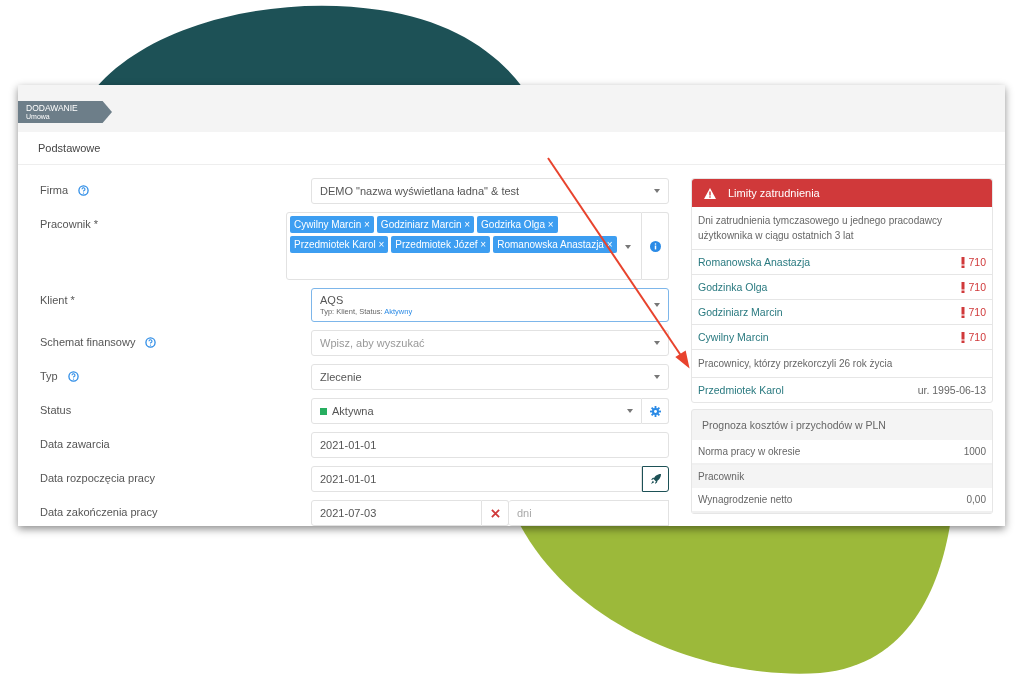 The width and height of the screenshot is (1024, 683). I want to click on close-icon, so click(495, 513).